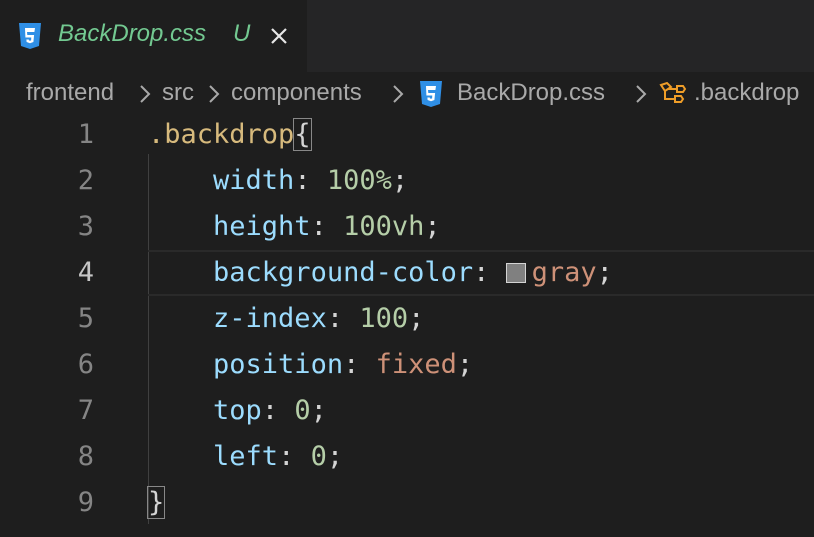 The image size is (814, 537). What do you see at coordinates (270, 318) in the screenshot?
I see `css-property: z-index` at bounding box center [270, 318].